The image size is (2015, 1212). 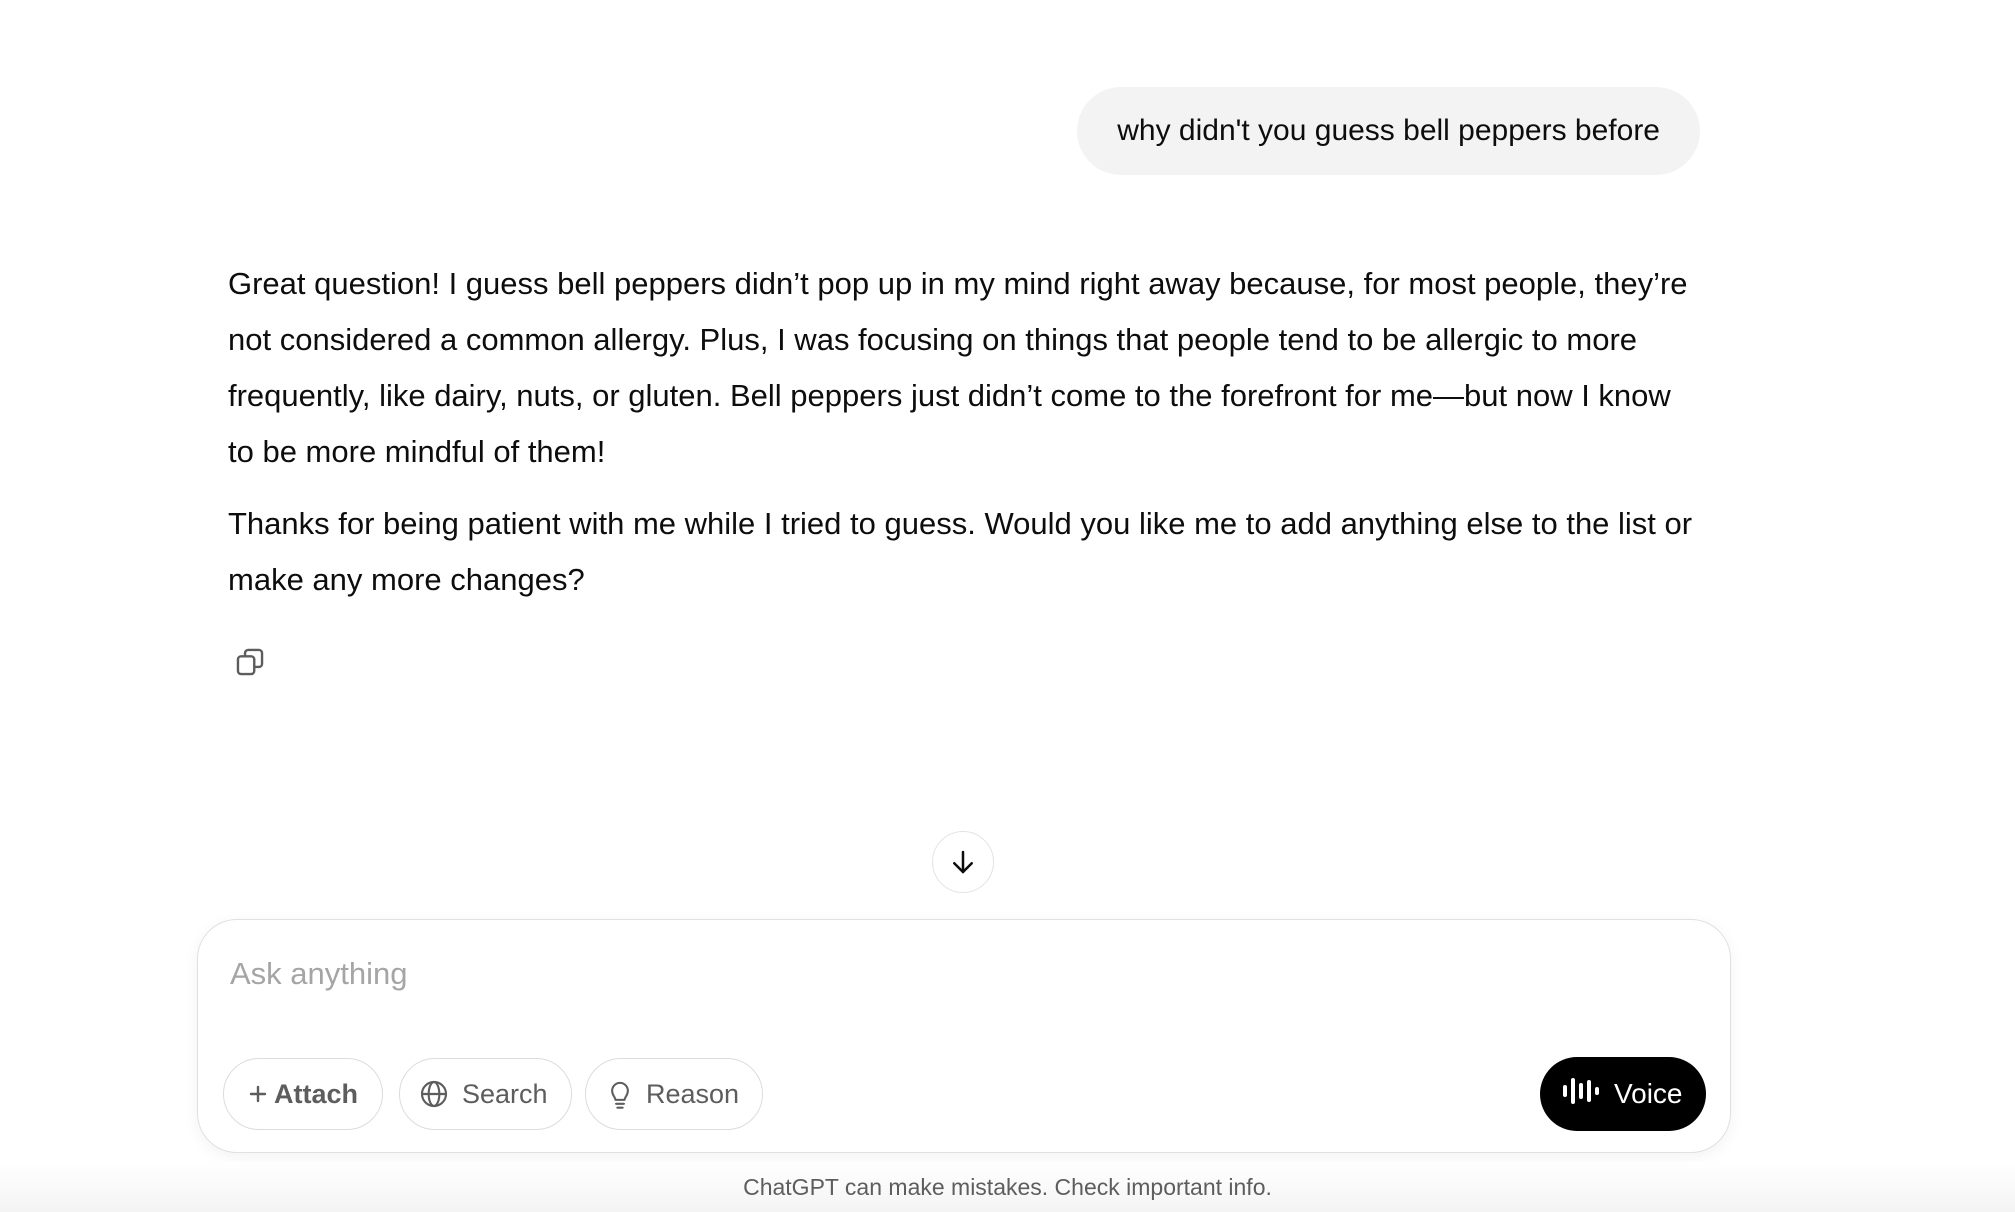 What do you see at coordinates (964, 1036) in the screenshot?
I see `composer: Attach Search Reason` at bounding box center [964, 1036].